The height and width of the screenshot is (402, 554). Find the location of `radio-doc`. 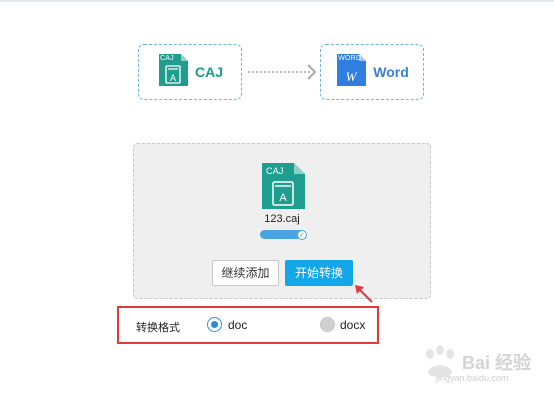

radio-doc is located at coordinates (214, 324).